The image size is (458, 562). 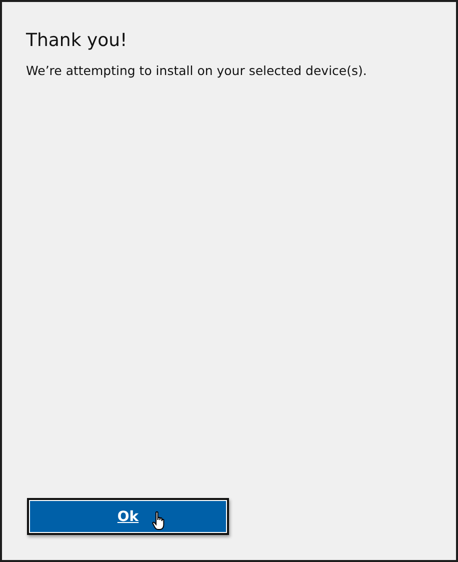 What do you see at coordinates (77, 40) in the screenshot?
I see `dialog-title: Thank you!` at bounding box center [77, 40].